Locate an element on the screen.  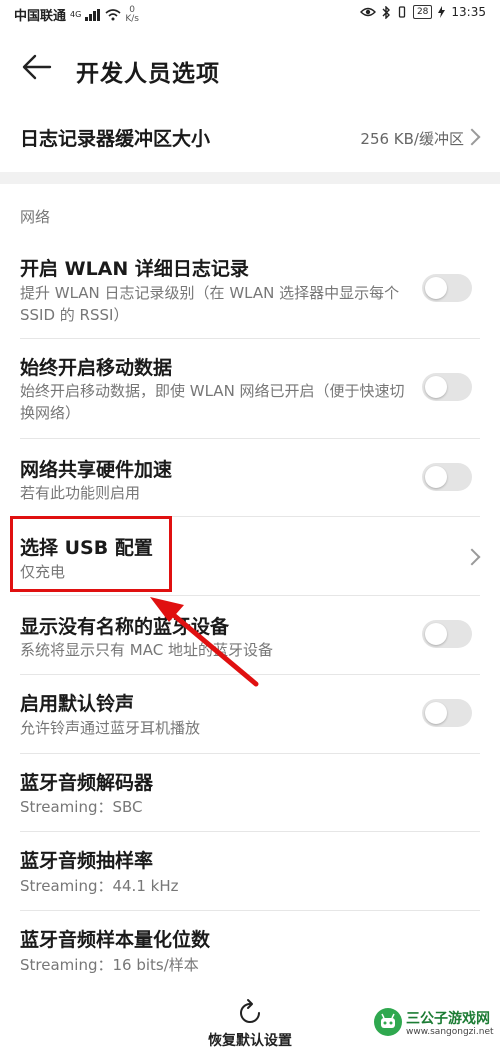
watermark-name: 三公子游戏网 is located at coordinates (448, 1019).